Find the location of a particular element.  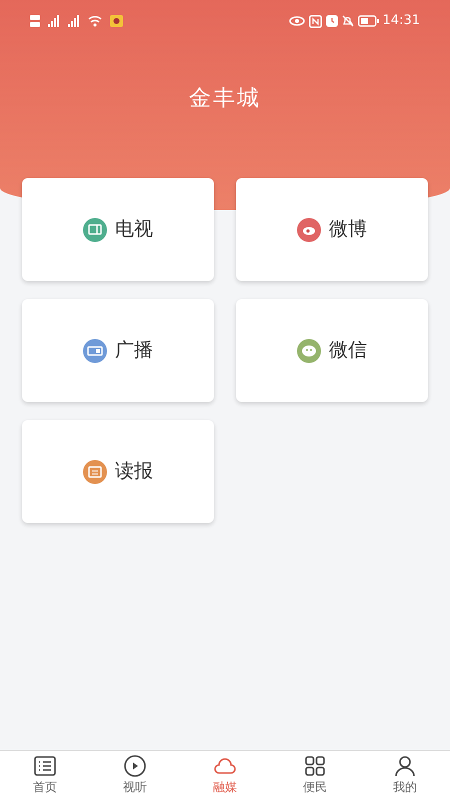

page-title: 金丰城 is located at coordinates (225, 99).